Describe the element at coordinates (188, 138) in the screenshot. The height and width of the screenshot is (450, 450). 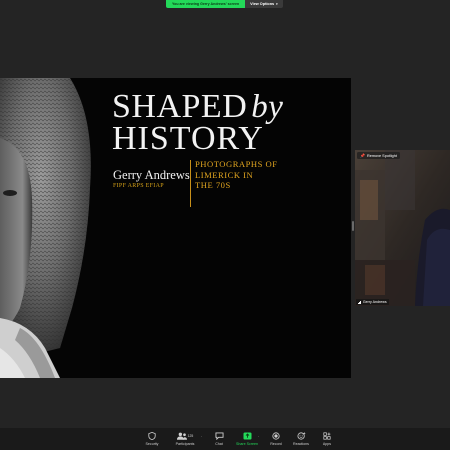
I see `slide-title-line2: HISTORY` at that location.